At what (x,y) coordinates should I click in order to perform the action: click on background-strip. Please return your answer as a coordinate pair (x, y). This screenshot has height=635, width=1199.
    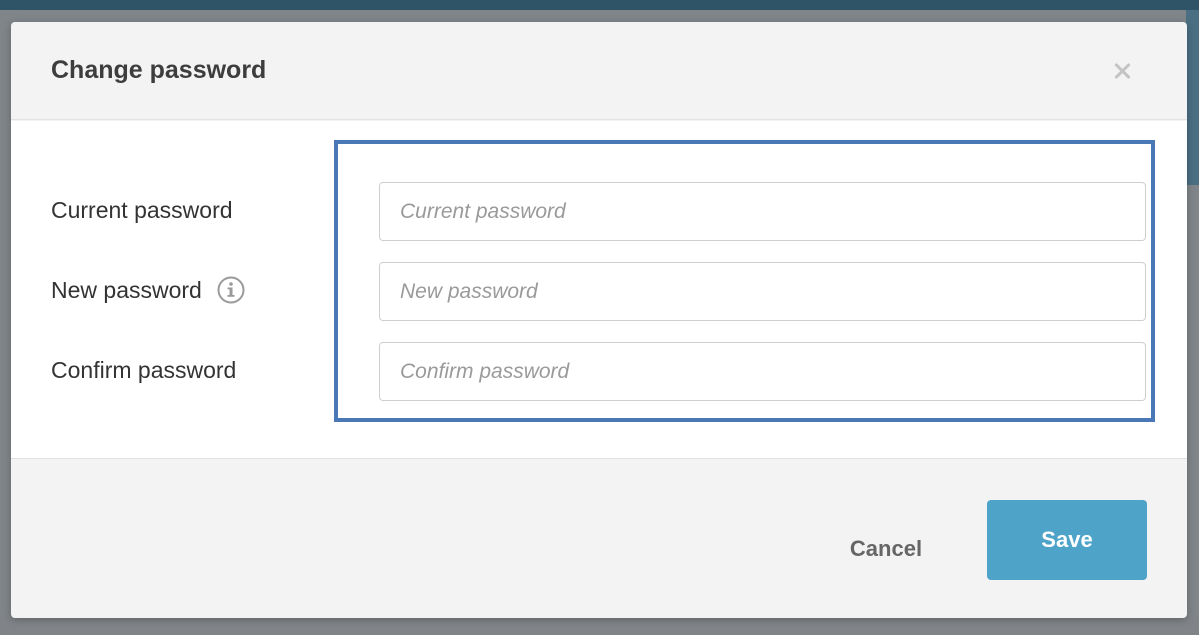
    Looking at the image, I should click on (1192, 97).